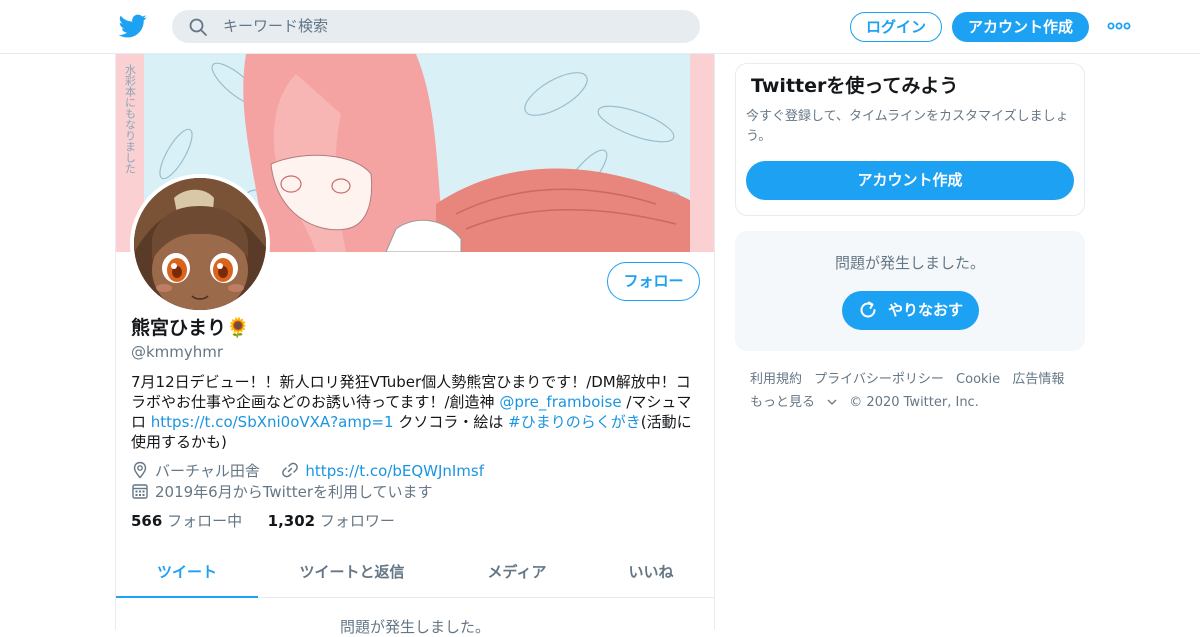 This screenshot has height=637, width=1200. I want to click on followers-label: フォロワー, so click(357, 521).